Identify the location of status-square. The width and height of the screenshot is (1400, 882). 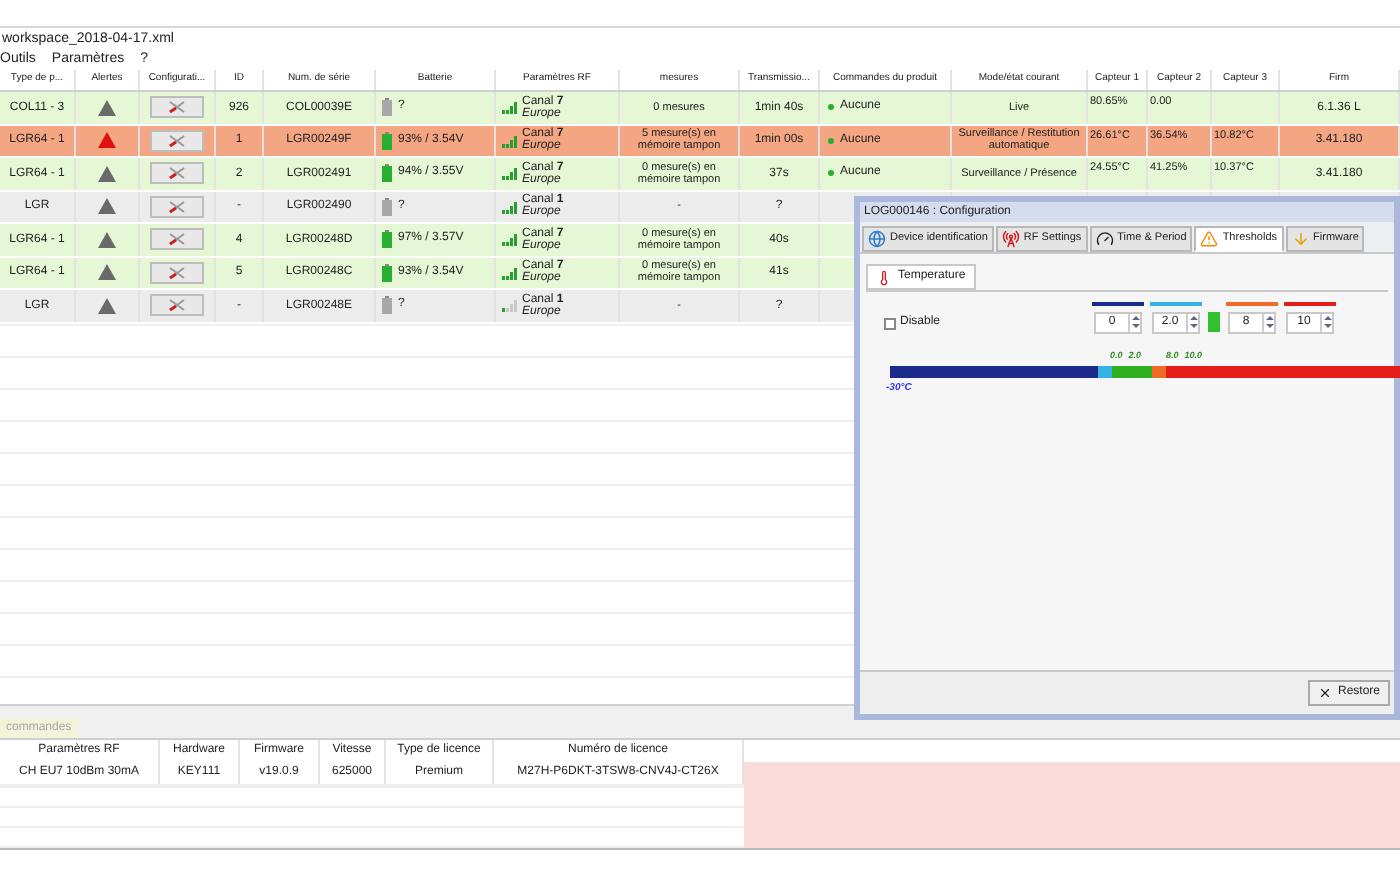
(1214, 322).